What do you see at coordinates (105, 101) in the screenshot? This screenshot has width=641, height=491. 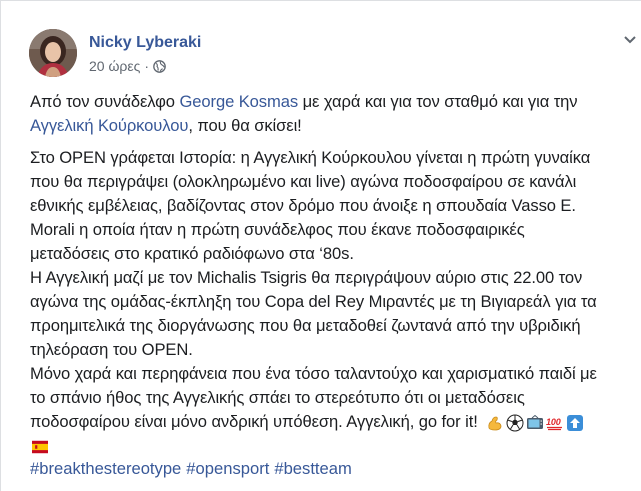 I see `intro-text-1: Από τον συνάδελφο` at bounding box center [105, 101].